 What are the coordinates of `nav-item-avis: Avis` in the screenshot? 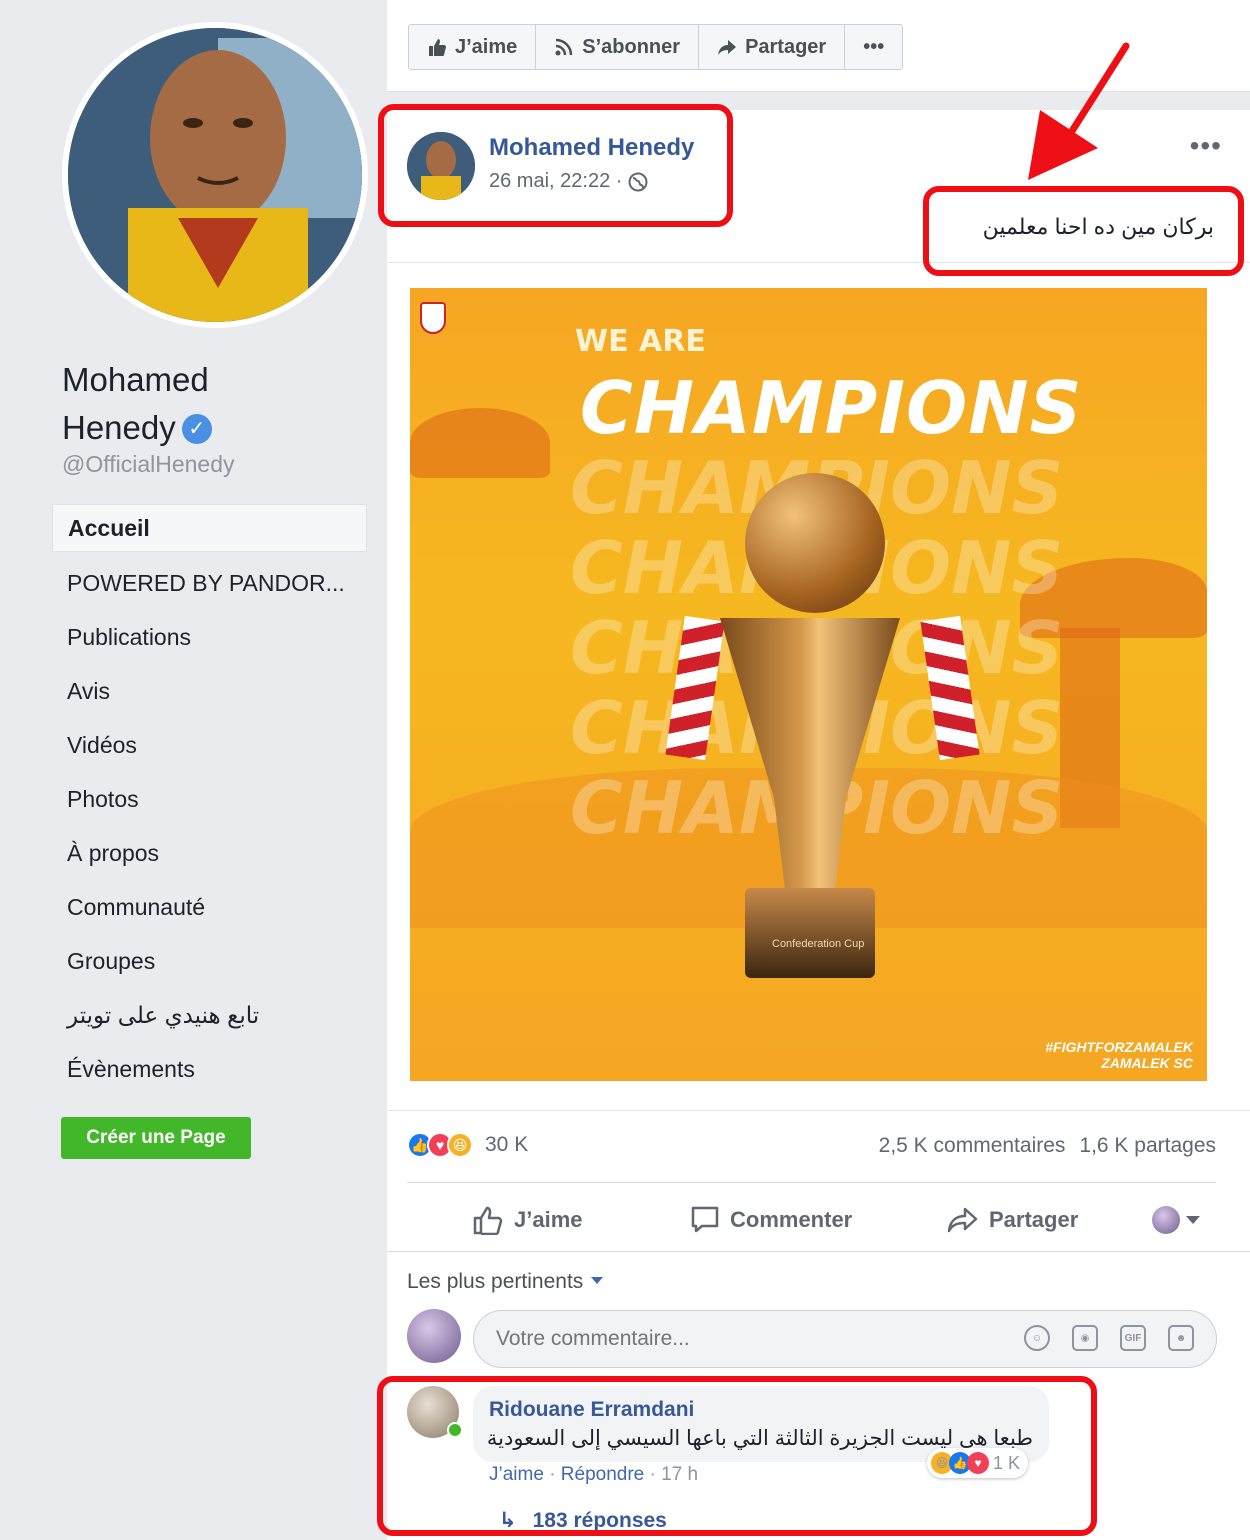 It's located at (209, 693).